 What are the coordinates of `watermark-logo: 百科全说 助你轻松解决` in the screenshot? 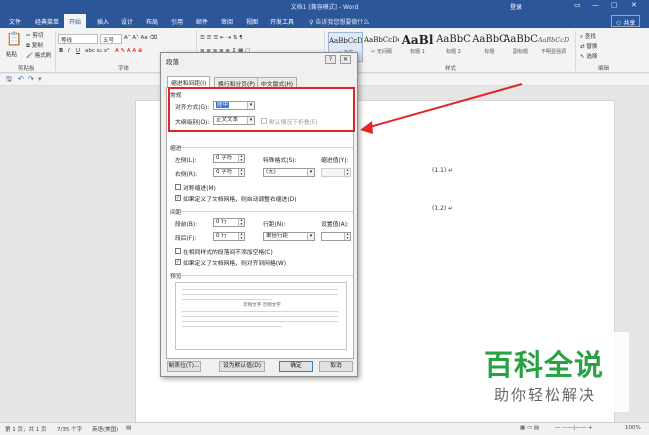 It's located at (550, 372).